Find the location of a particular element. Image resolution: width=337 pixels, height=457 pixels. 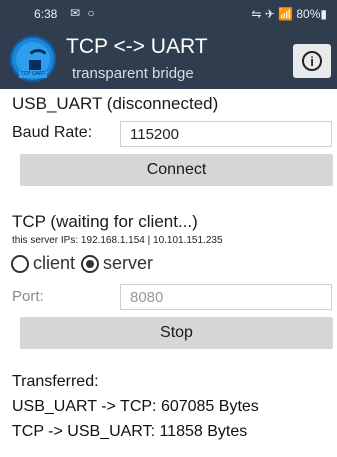

baud-rate-input: 115200 is located at coordinates (226, 134).